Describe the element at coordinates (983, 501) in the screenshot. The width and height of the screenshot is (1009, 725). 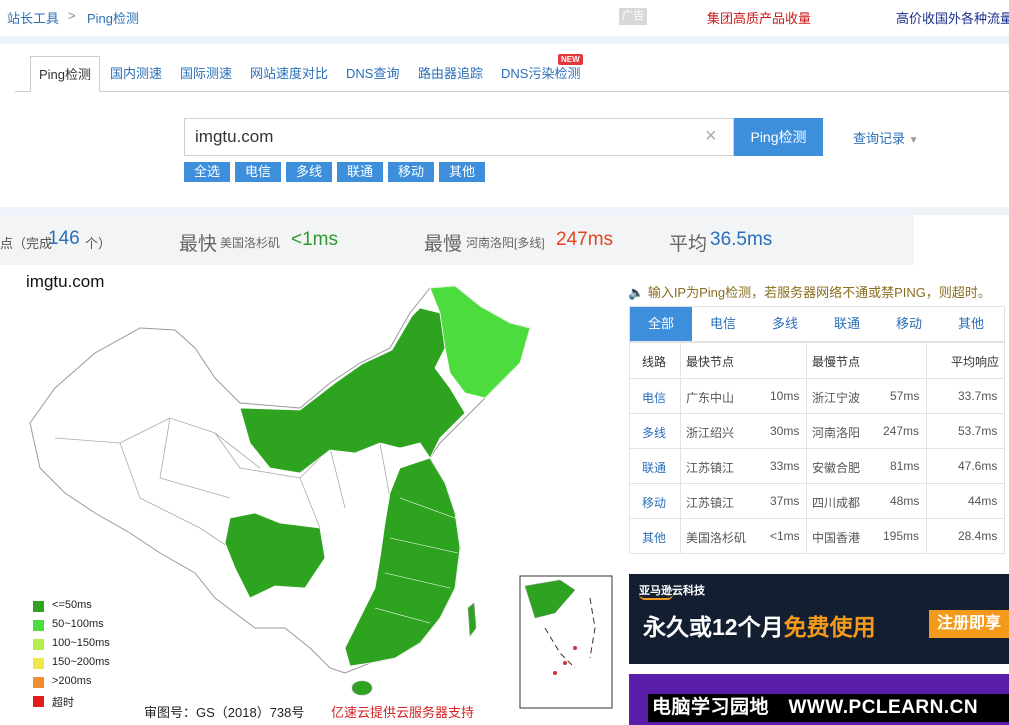
I see `row-avg: 44ms` at that location.